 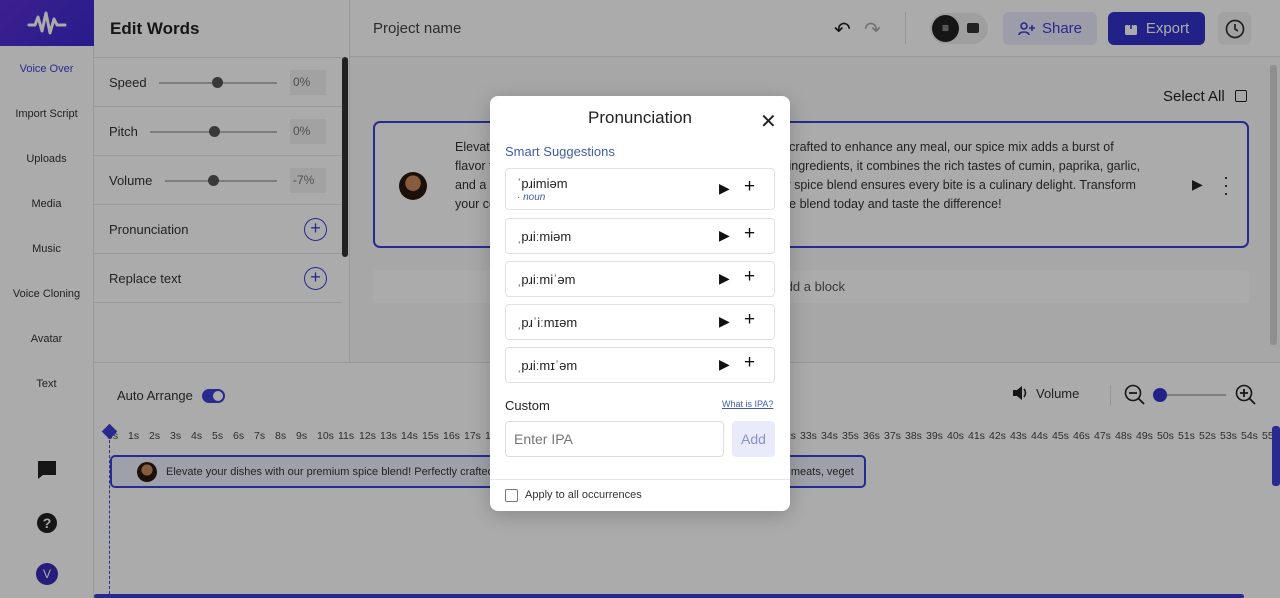 What do you see at coordinates (640, 279) in the screenshot?
I see `suggestion-item: ˌpɹiːmiˈəm ▶ +` at bounding box center [640, 279].